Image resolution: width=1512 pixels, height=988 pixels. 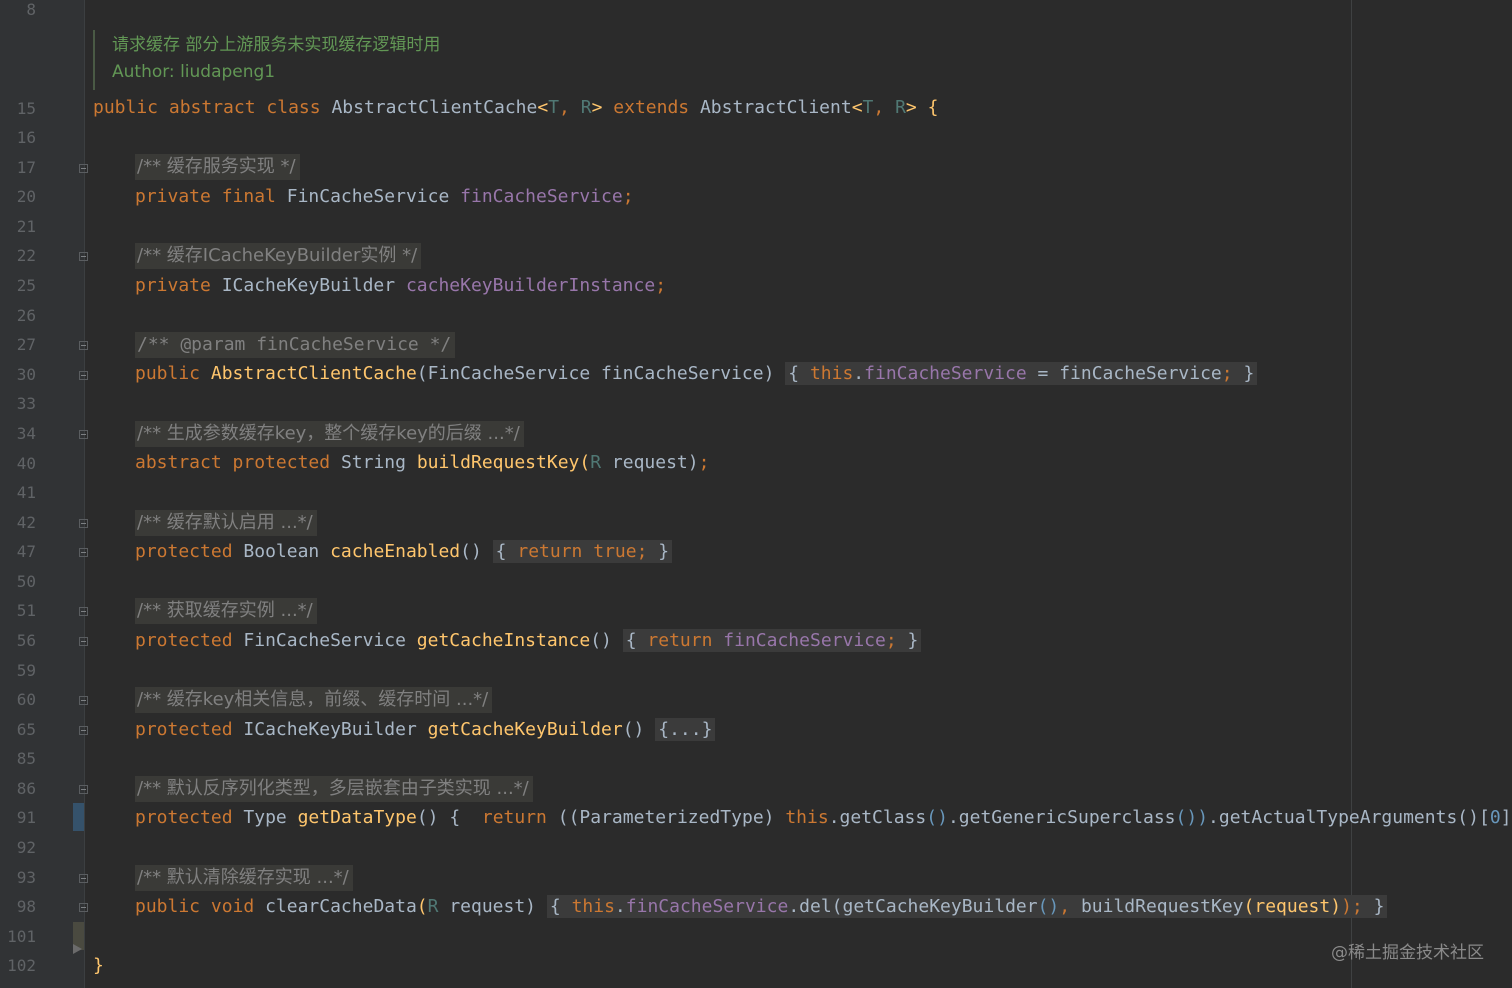 What do you see at coordinates (1124, 373) in the screenshot?
I see `assign: = finCacheService` at bounding box center [1124, 373].